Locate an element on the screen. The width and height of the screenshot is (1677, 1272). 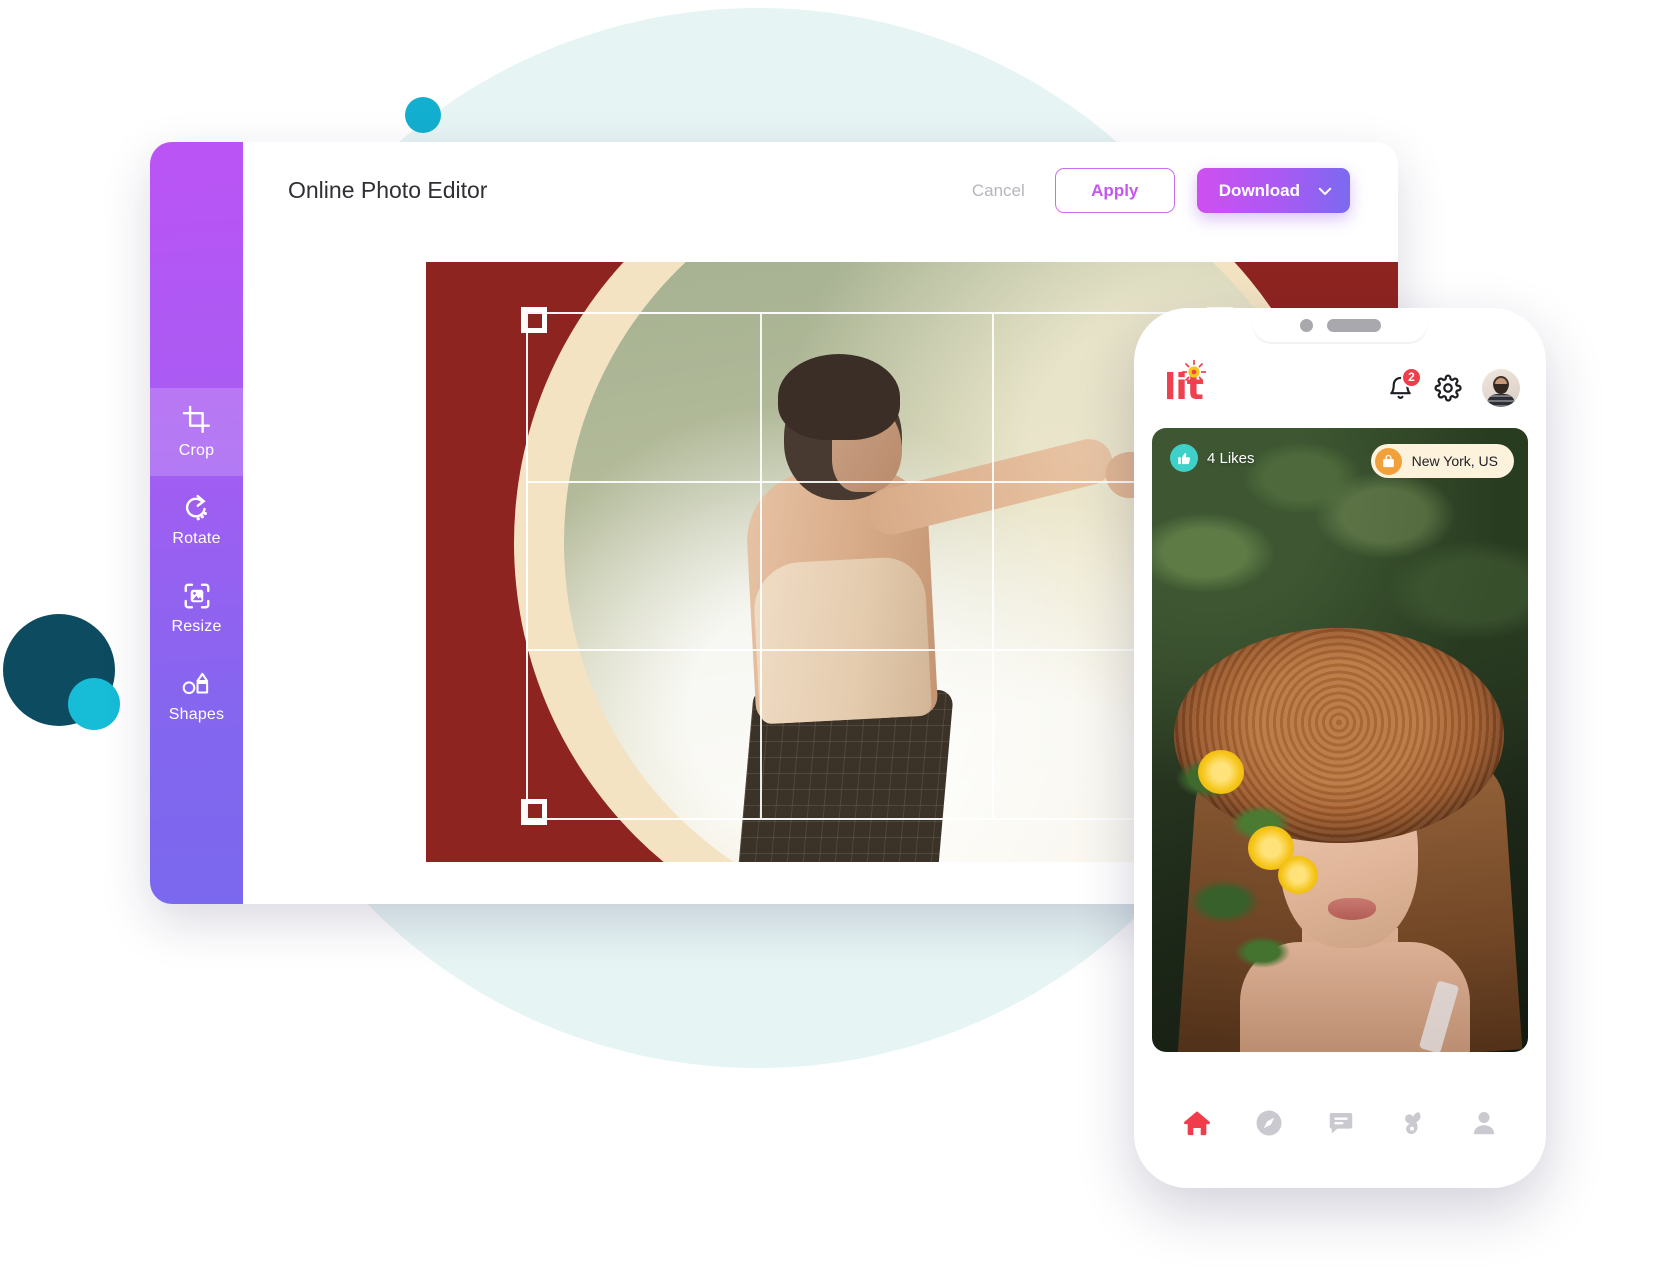
sidebar-item-rotate: Rotate is located at coordinates (196, 520).